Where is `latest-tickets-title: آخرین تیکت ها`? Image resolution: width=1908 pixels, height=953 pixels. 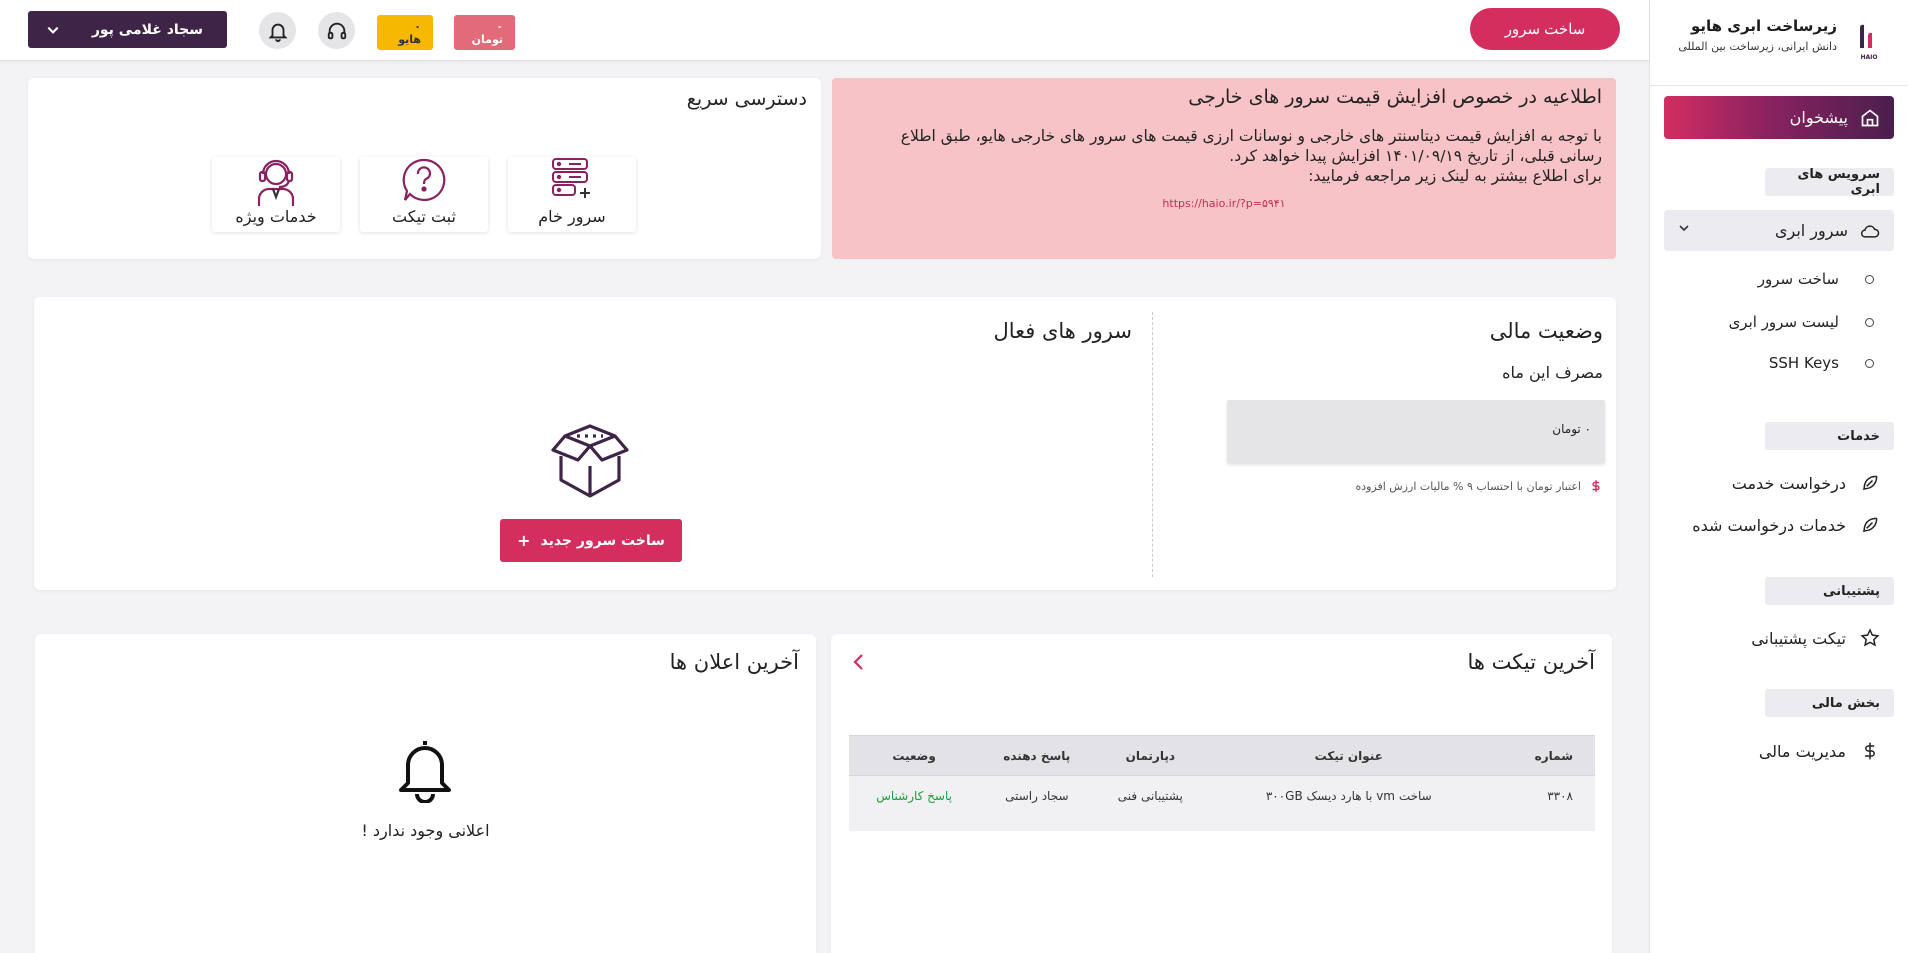
latest-tickets-title: آخرین تیکت ها is located at coordinates (1531, 662).